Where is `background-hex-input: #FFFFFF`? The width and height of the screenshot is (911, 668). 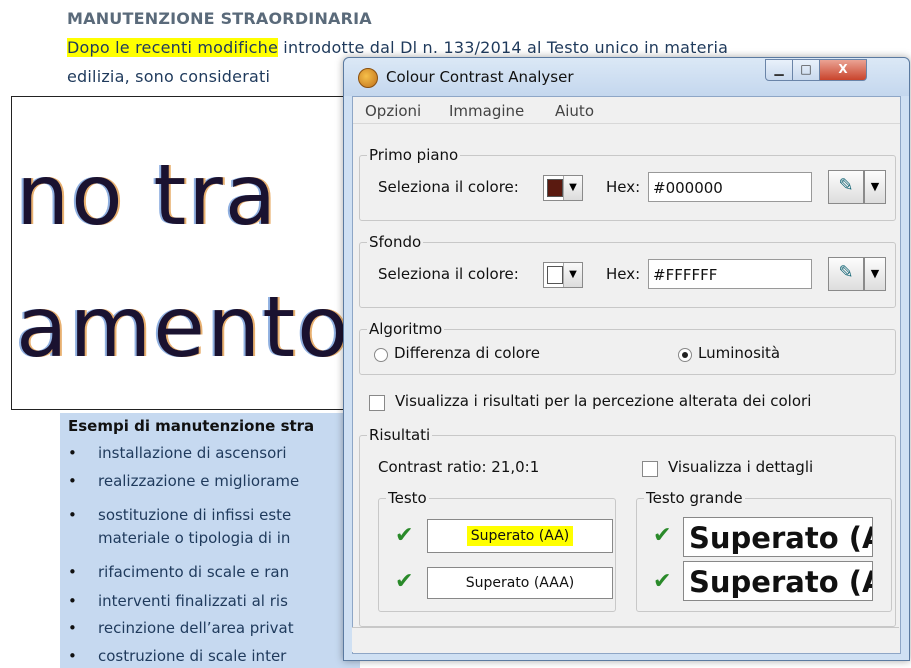
background-hex-input: #FFFFFF is located at coordinates (730, 274).